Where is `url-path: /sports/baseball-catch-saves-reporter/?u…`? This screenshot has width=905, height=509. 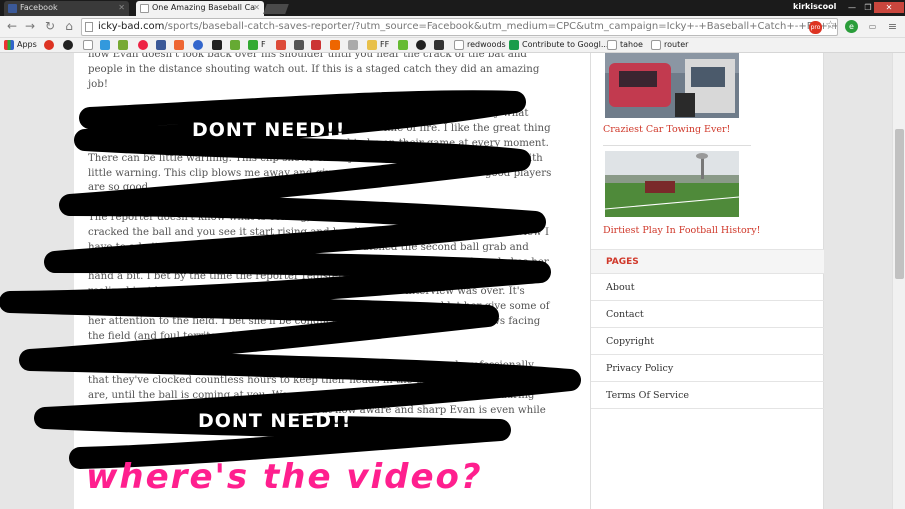
url-path: /sports/baseball-catch-saves-reporter/?u… is located at coordinates (501, 26).